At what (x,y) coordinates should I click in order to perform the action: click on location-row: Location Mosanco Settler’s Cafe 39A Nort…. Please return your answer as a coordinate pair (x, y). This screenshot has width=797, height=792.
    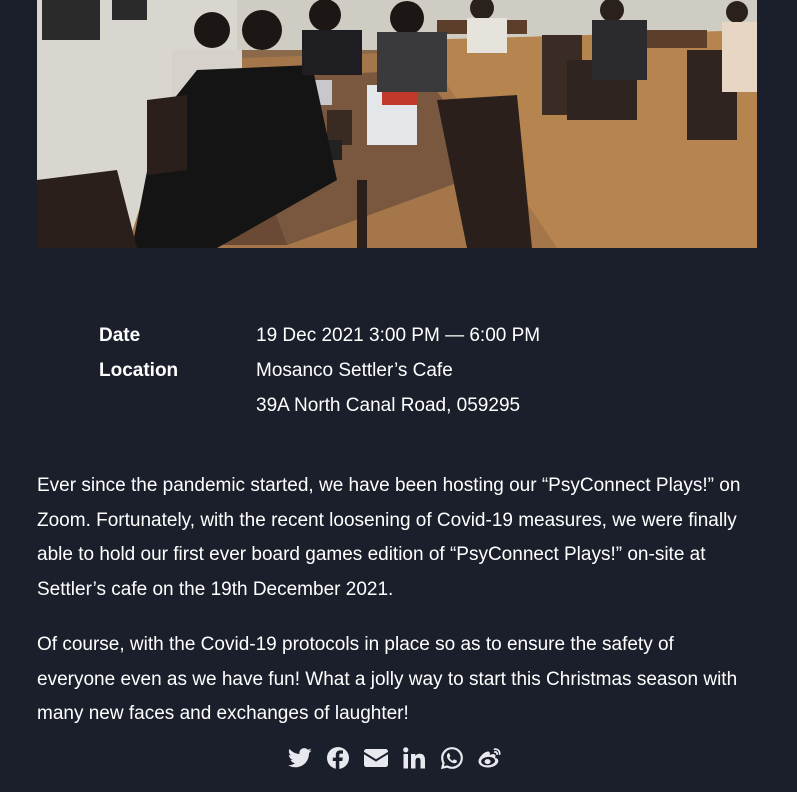
    Looking at the image, I should click on (399, 388).